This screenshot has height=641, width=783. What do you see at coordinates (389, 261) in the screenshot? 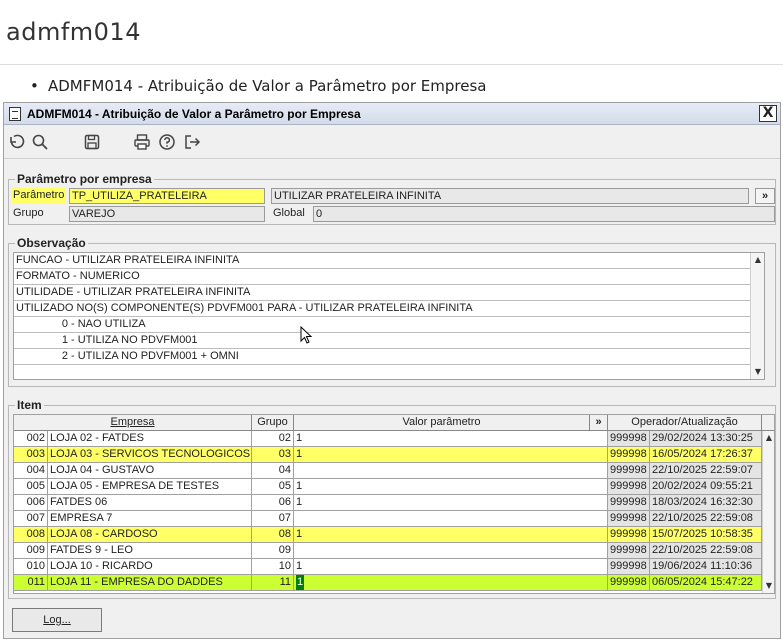
I see `observacao-line: FUNCAO - UTILIZAR PRATELEIRA INFINITA` at bounding box center [389, 261].